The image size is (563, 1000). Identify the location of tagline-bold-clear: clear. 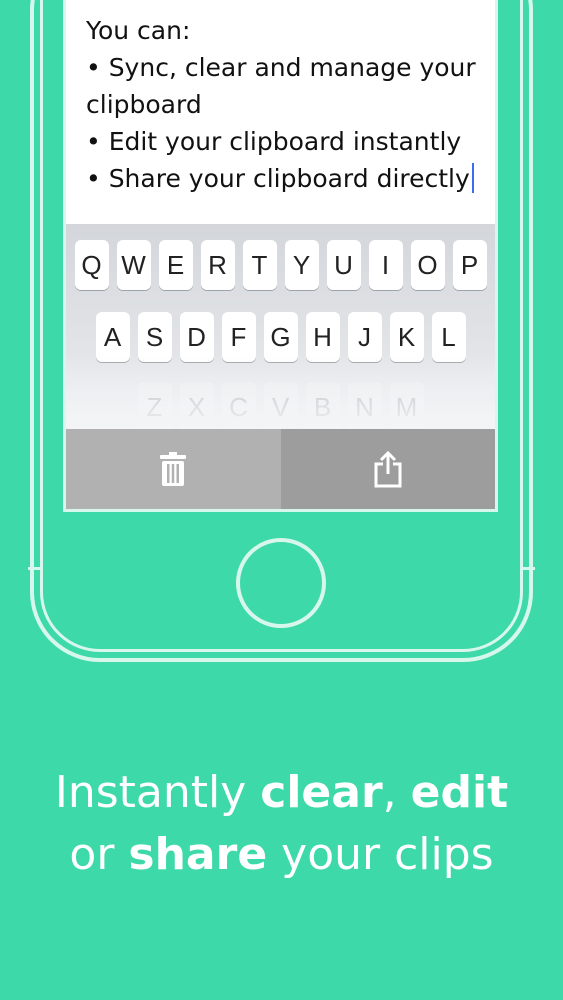
(321, 792).